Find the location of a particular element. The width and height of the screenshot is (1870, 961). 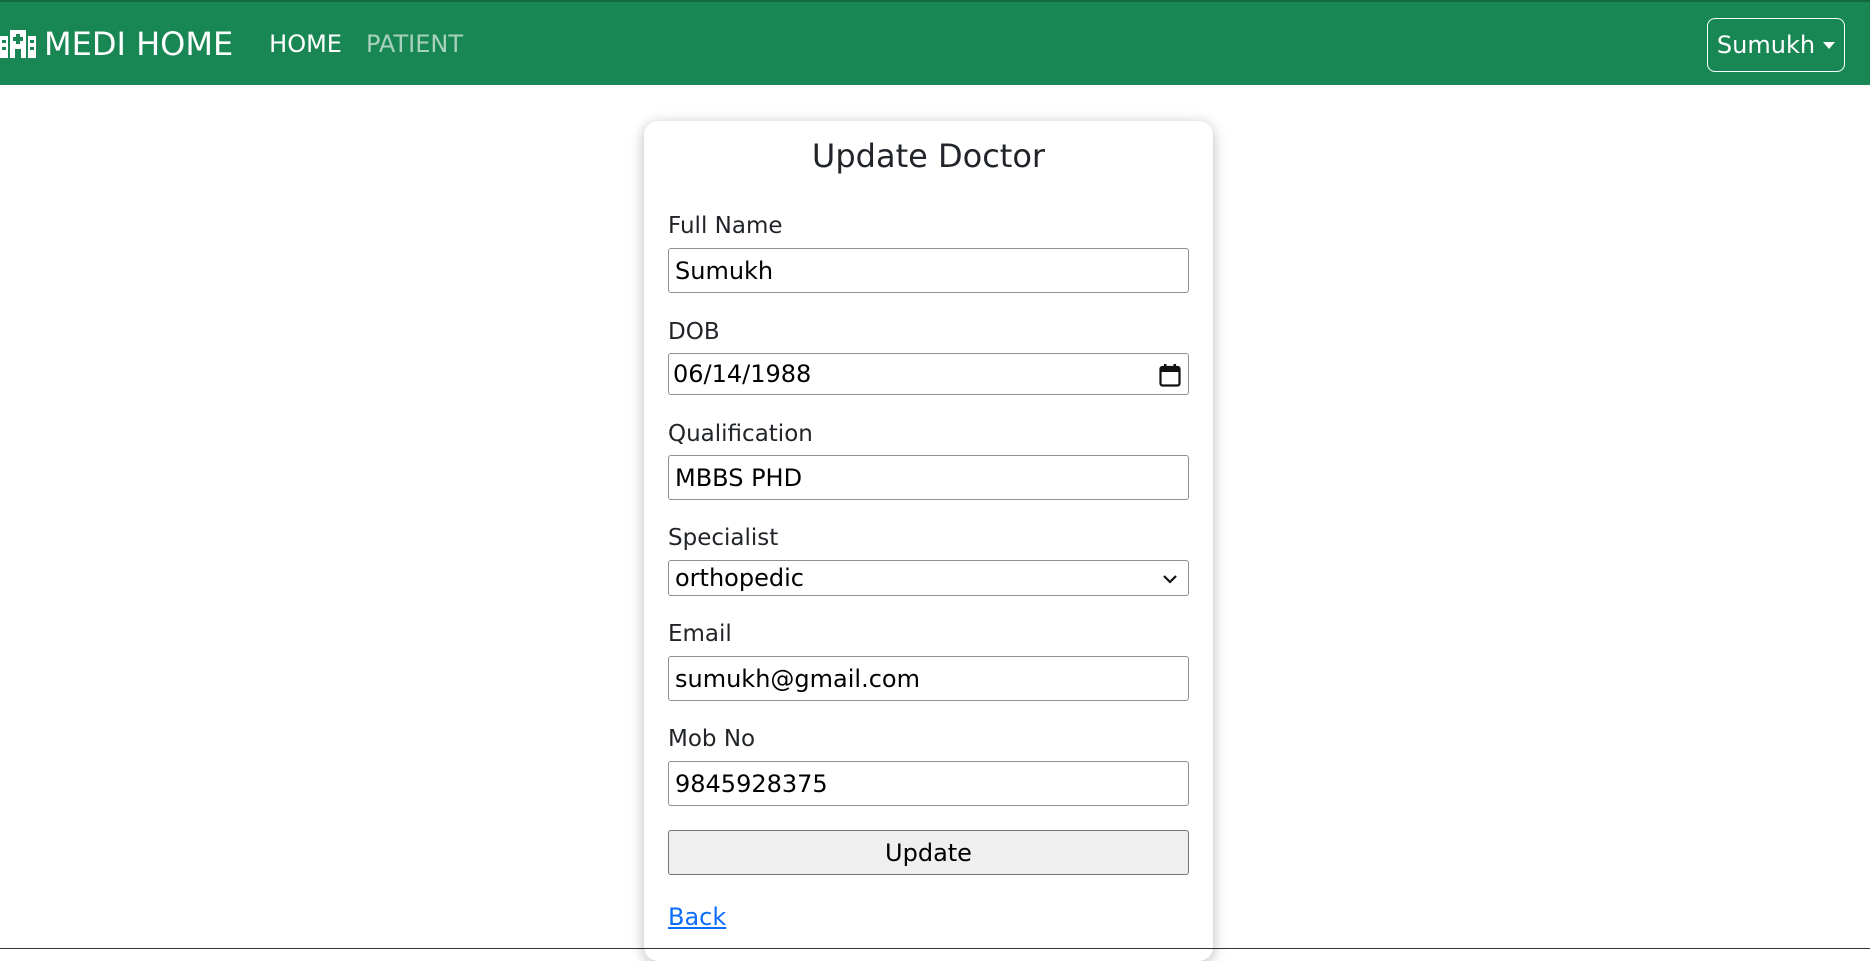

page-title: Update Doctor is located at coordinates (928, 156).